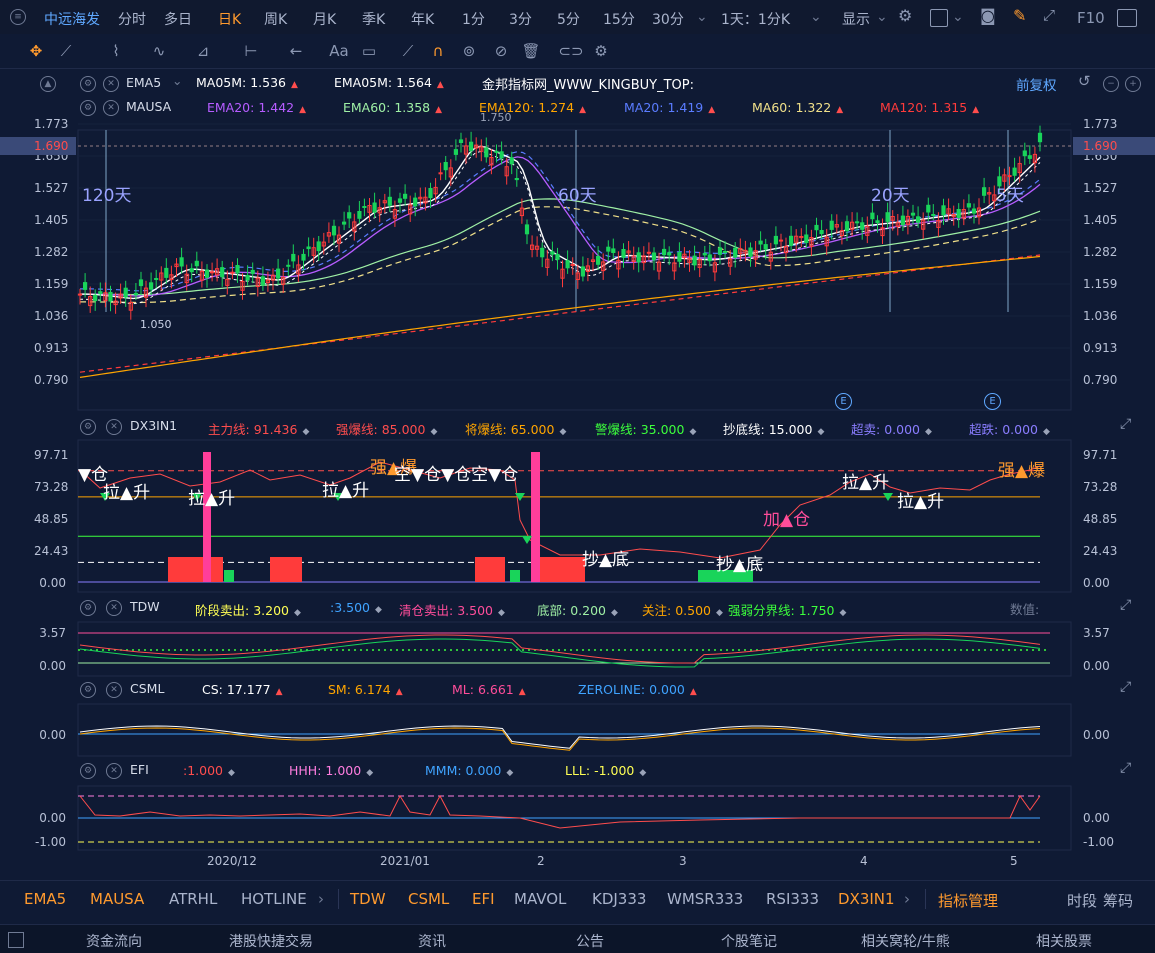 This screenshot has width=1155, height=953. What do you see at coordinates (619, 899) in the screenshot?
I see `tab-kdj333: KDJ333` at bounding box center [619, 899].